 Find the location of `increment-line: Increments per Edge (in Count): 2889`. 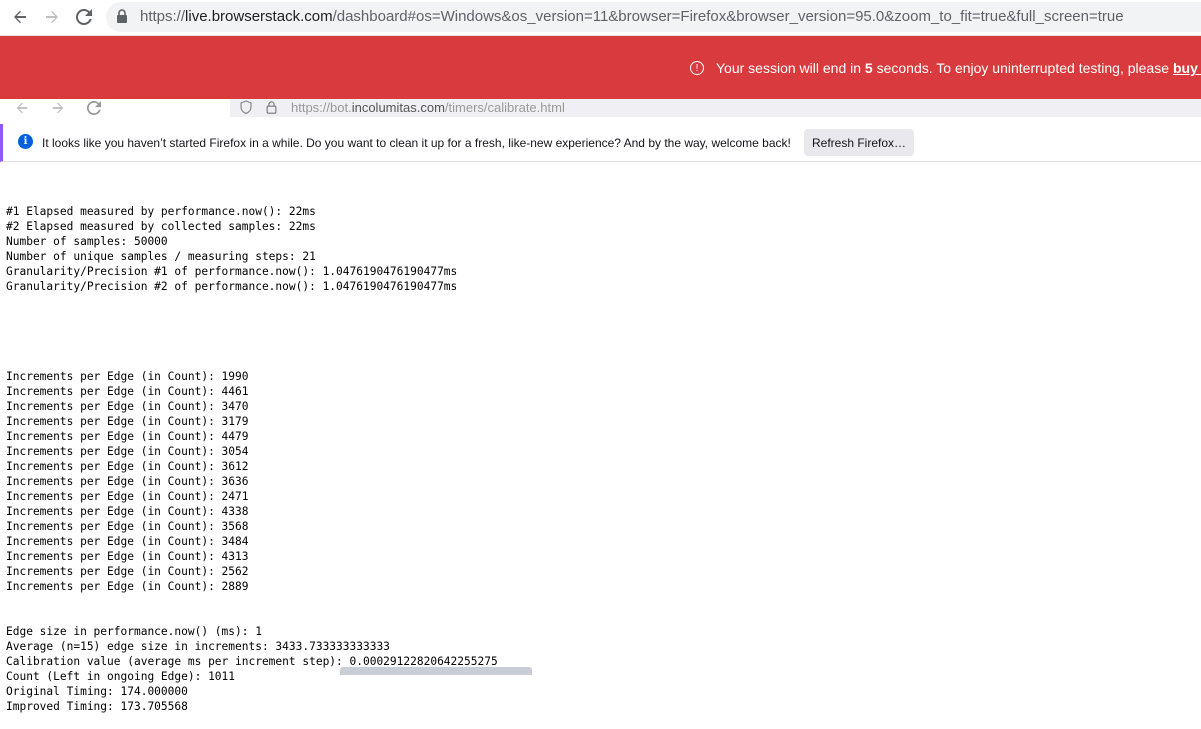

increment-line: Increments per Edge (in Count): 2889 is located at coordinates (252, 586).